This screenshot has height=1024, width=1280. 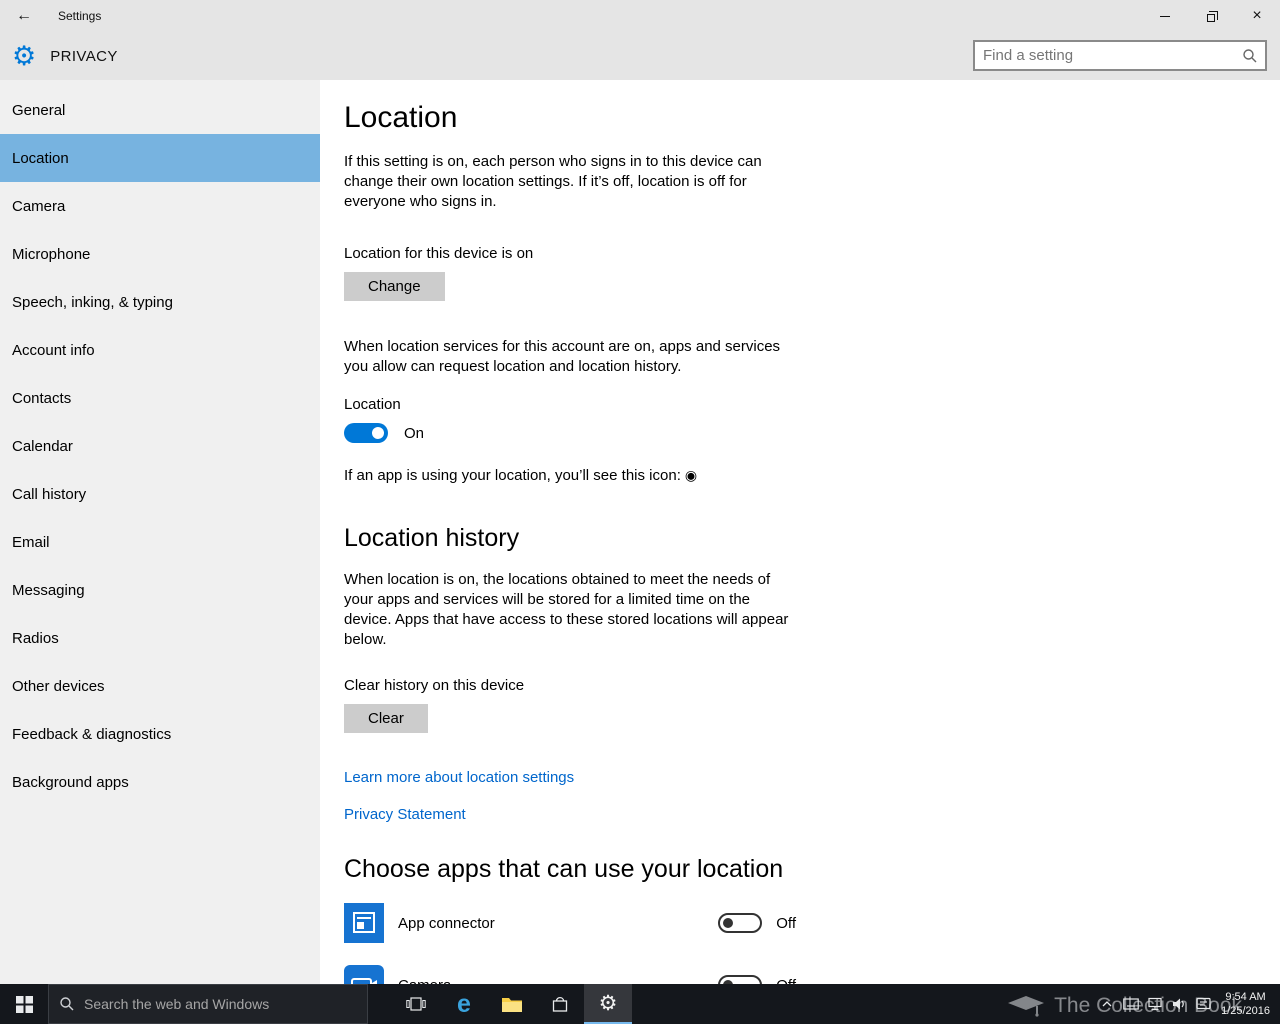 I want to click on location-toggle-row: On, so click(x=812, y=433).